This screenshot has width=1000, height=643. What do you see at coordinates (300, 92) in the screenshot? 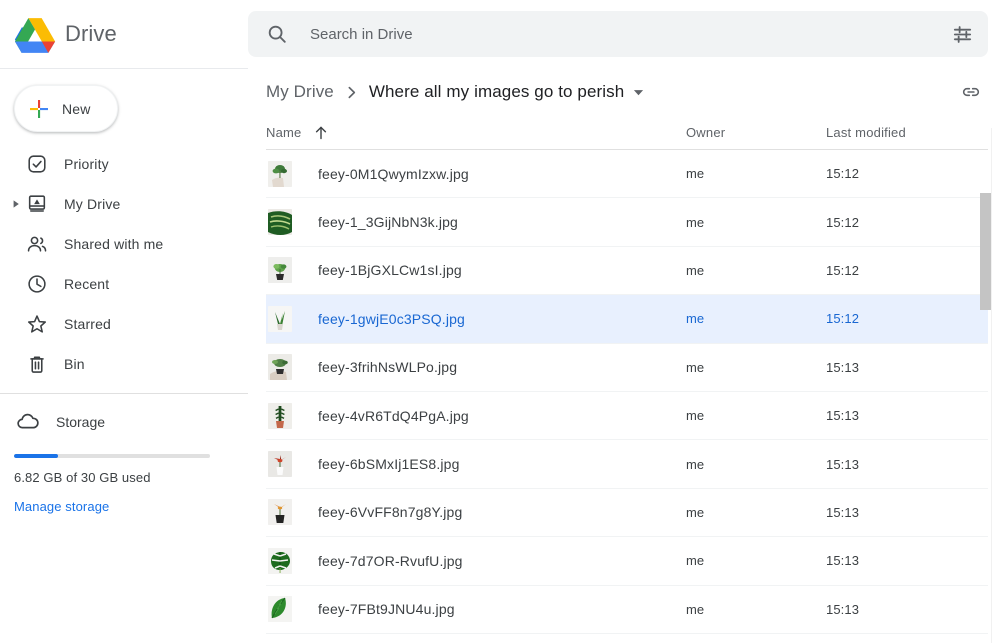
I see `breadcrumb-root: My Drive` at bounding box center [300, 92].